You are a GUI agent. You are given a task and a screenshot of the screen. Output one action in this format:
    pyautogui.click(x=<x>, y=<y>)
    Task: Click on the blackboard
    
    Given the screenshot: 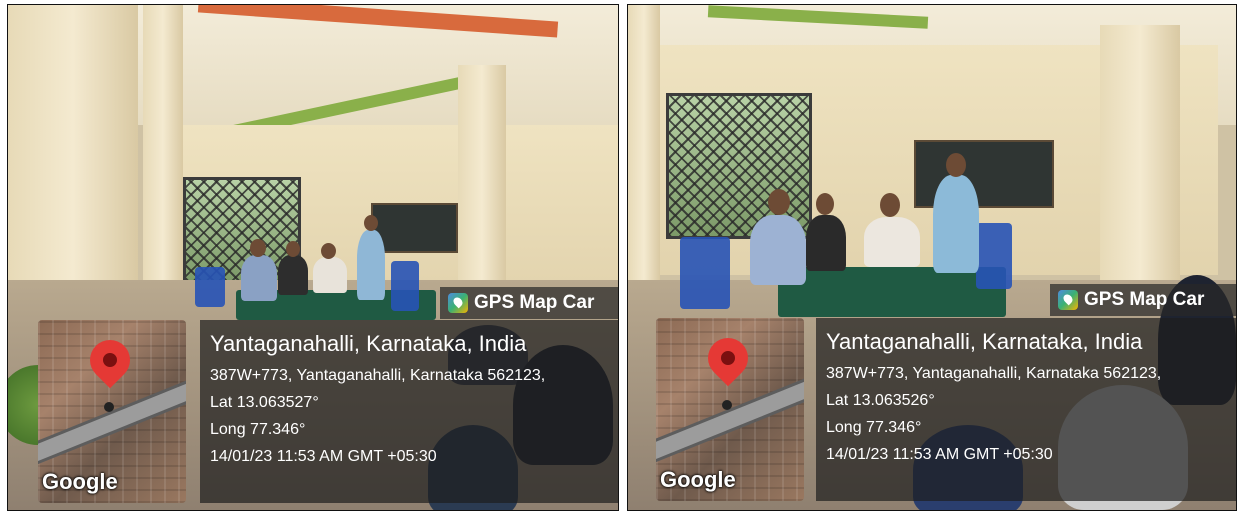 What is the action you would take?
    pyautogui.click(x=414, y=228)
    